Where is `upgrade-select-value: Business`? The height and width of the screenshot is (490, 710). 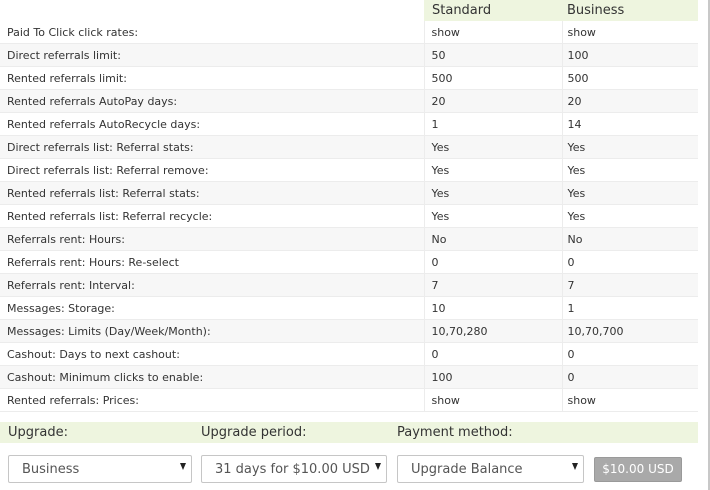 upgrade-select-value: Business is located at coordinates (51, 469).